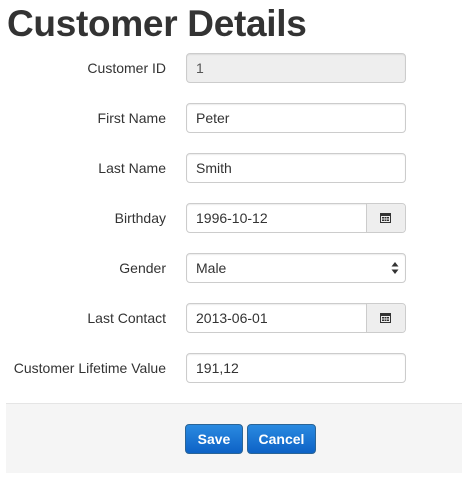 This screenshot has width=463, height=485. What do you see at coordinates (278, 218) in the screenshot?
I see `birthday-field` at bounding box center [278, 218].